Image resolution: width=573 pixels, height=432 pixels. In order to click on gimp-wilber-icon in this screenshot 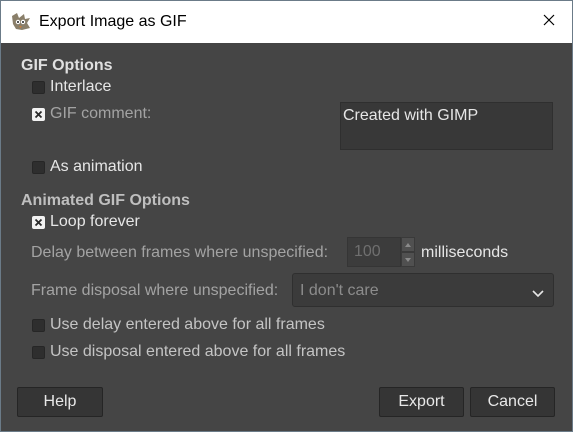, I will do `click(21, 22)`.